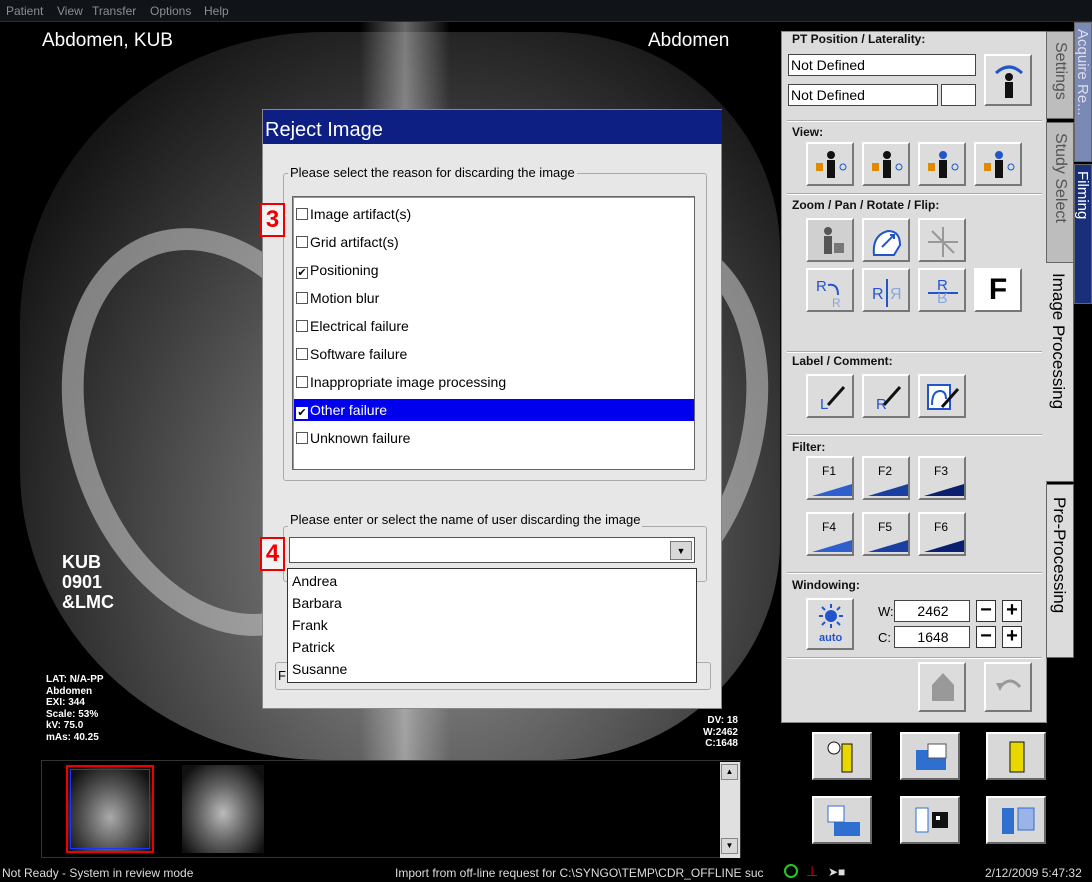  Describe the element at coordinates (830, 624) in the screenshot. I see `auto-window-button: auto` at that location.